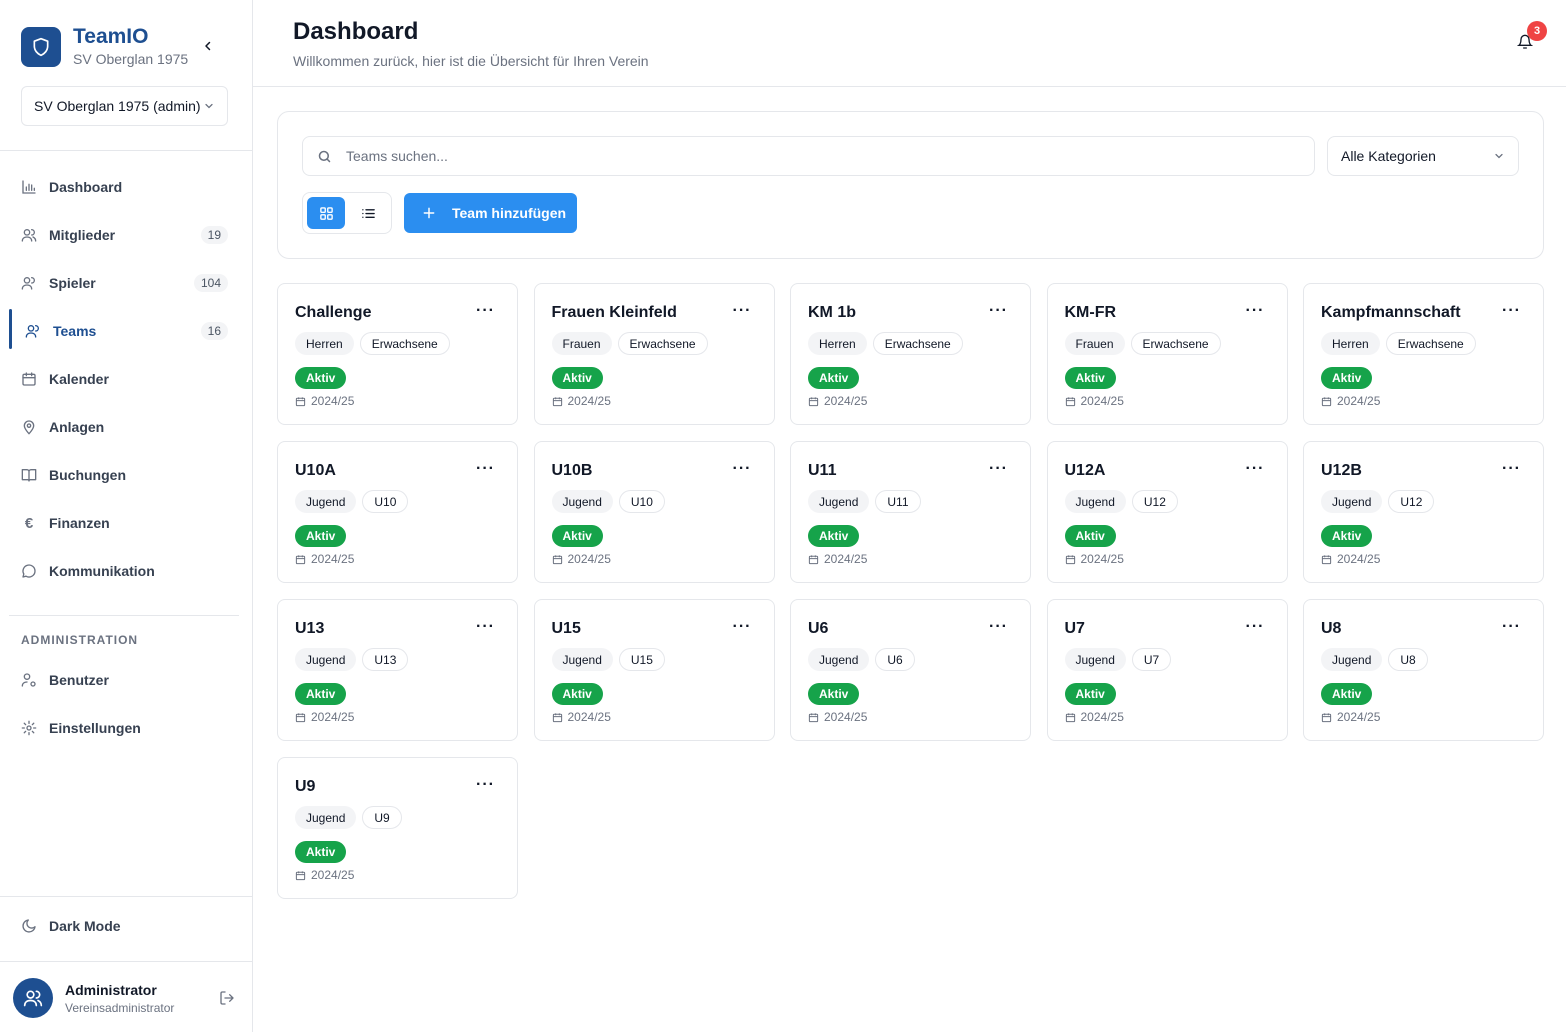 Image resolution: width=1566 pixels, height=1032 pixels. I want to click on search-box, so click(808, 156).